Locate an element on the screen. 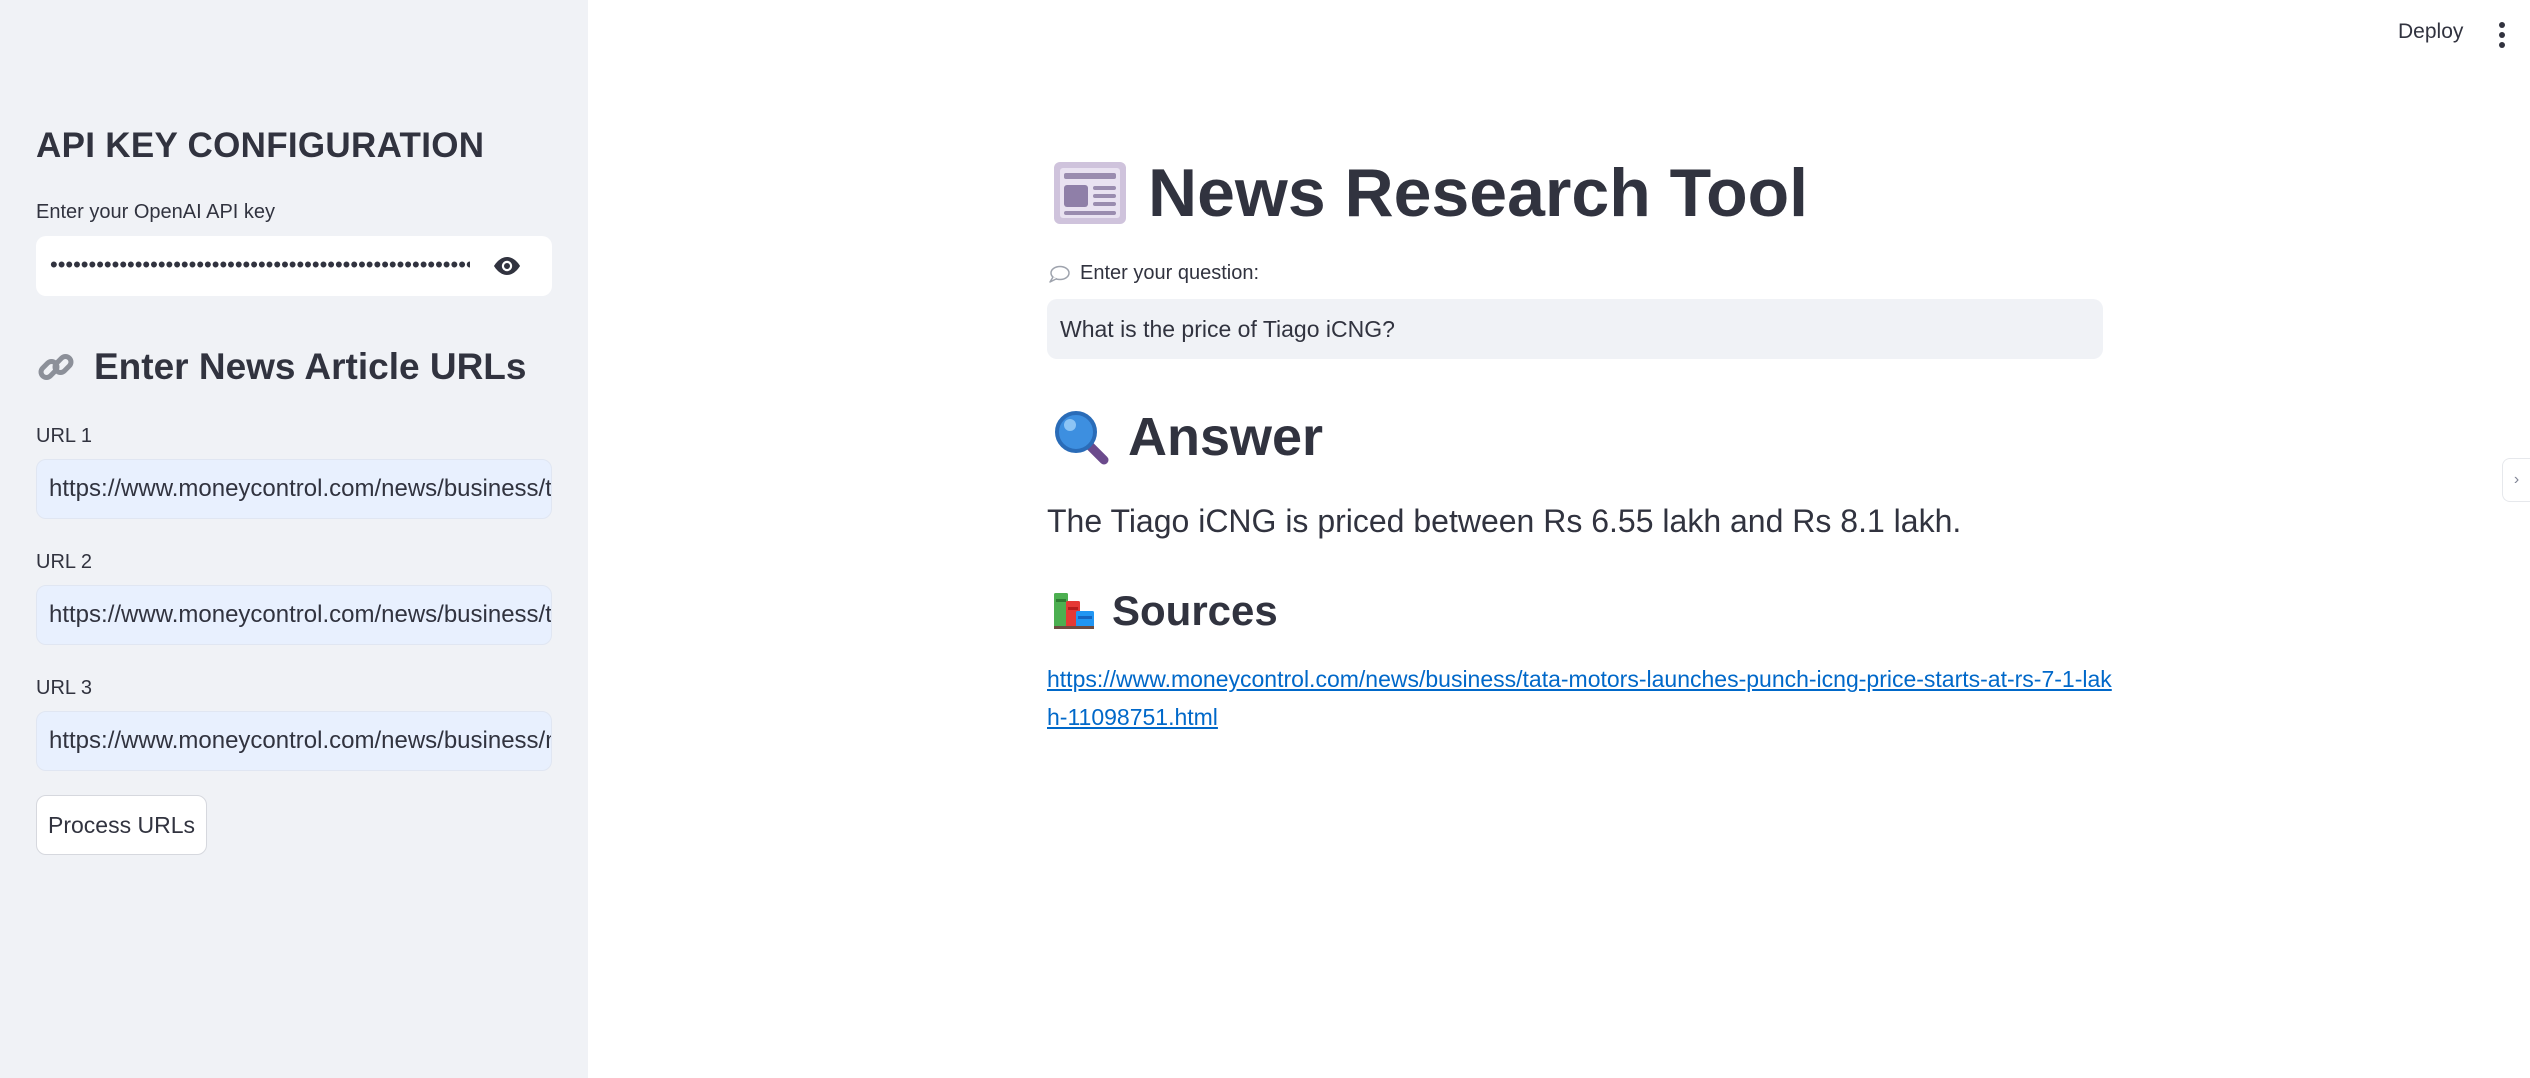 The height and width of the screenshot is (1078, 2530). sources-heading: Sources is located at coordinates (1165, 611).